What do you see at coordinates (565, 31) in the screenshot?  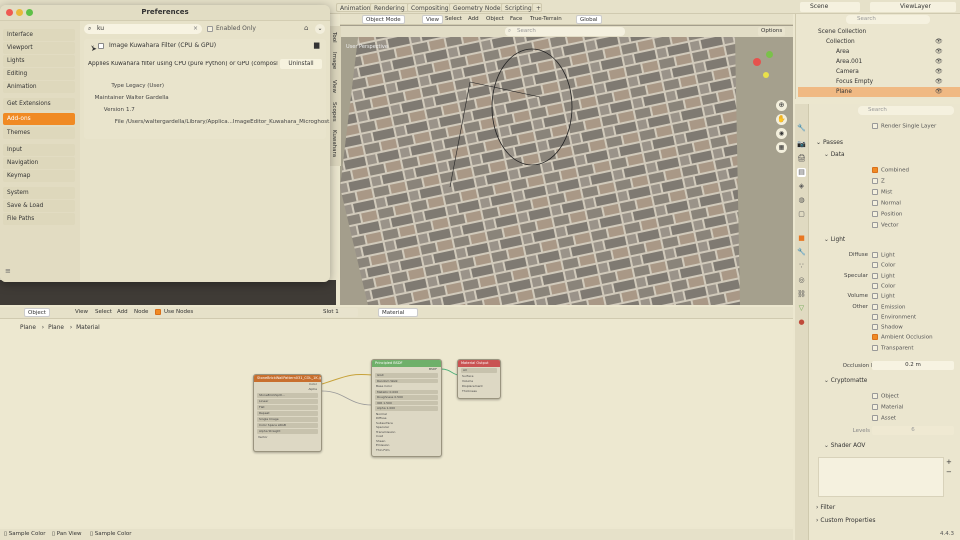 I see `viewport-search: ⌕ Search` at bounding box center [565, 31].